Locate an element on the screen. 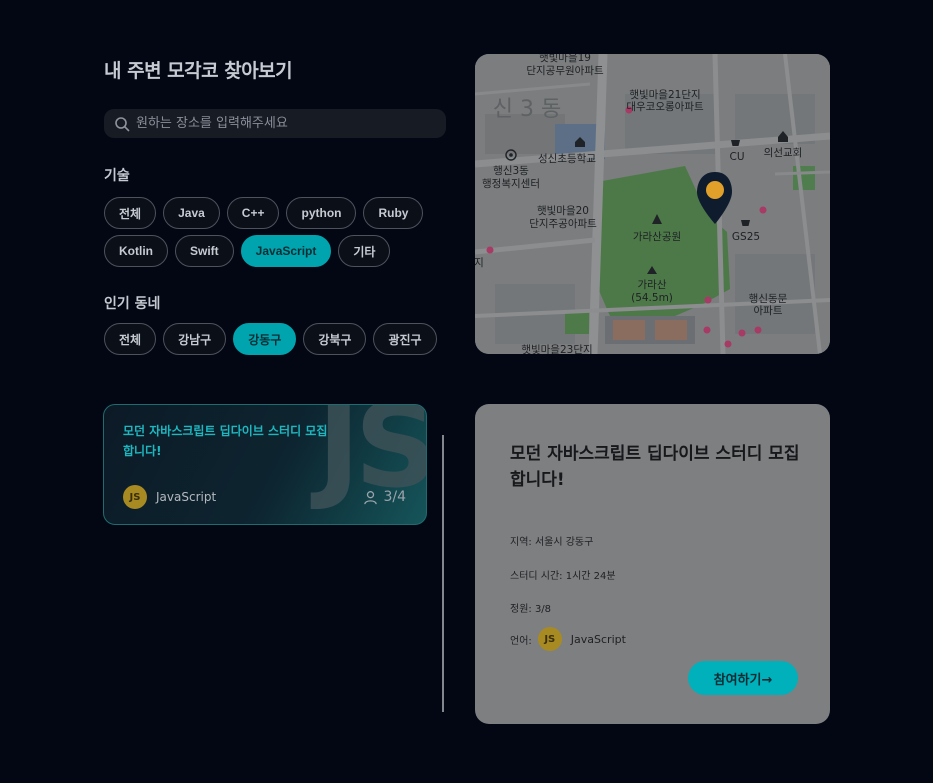  chip-skill-all: 전체 is located at coordinates (130, 213).